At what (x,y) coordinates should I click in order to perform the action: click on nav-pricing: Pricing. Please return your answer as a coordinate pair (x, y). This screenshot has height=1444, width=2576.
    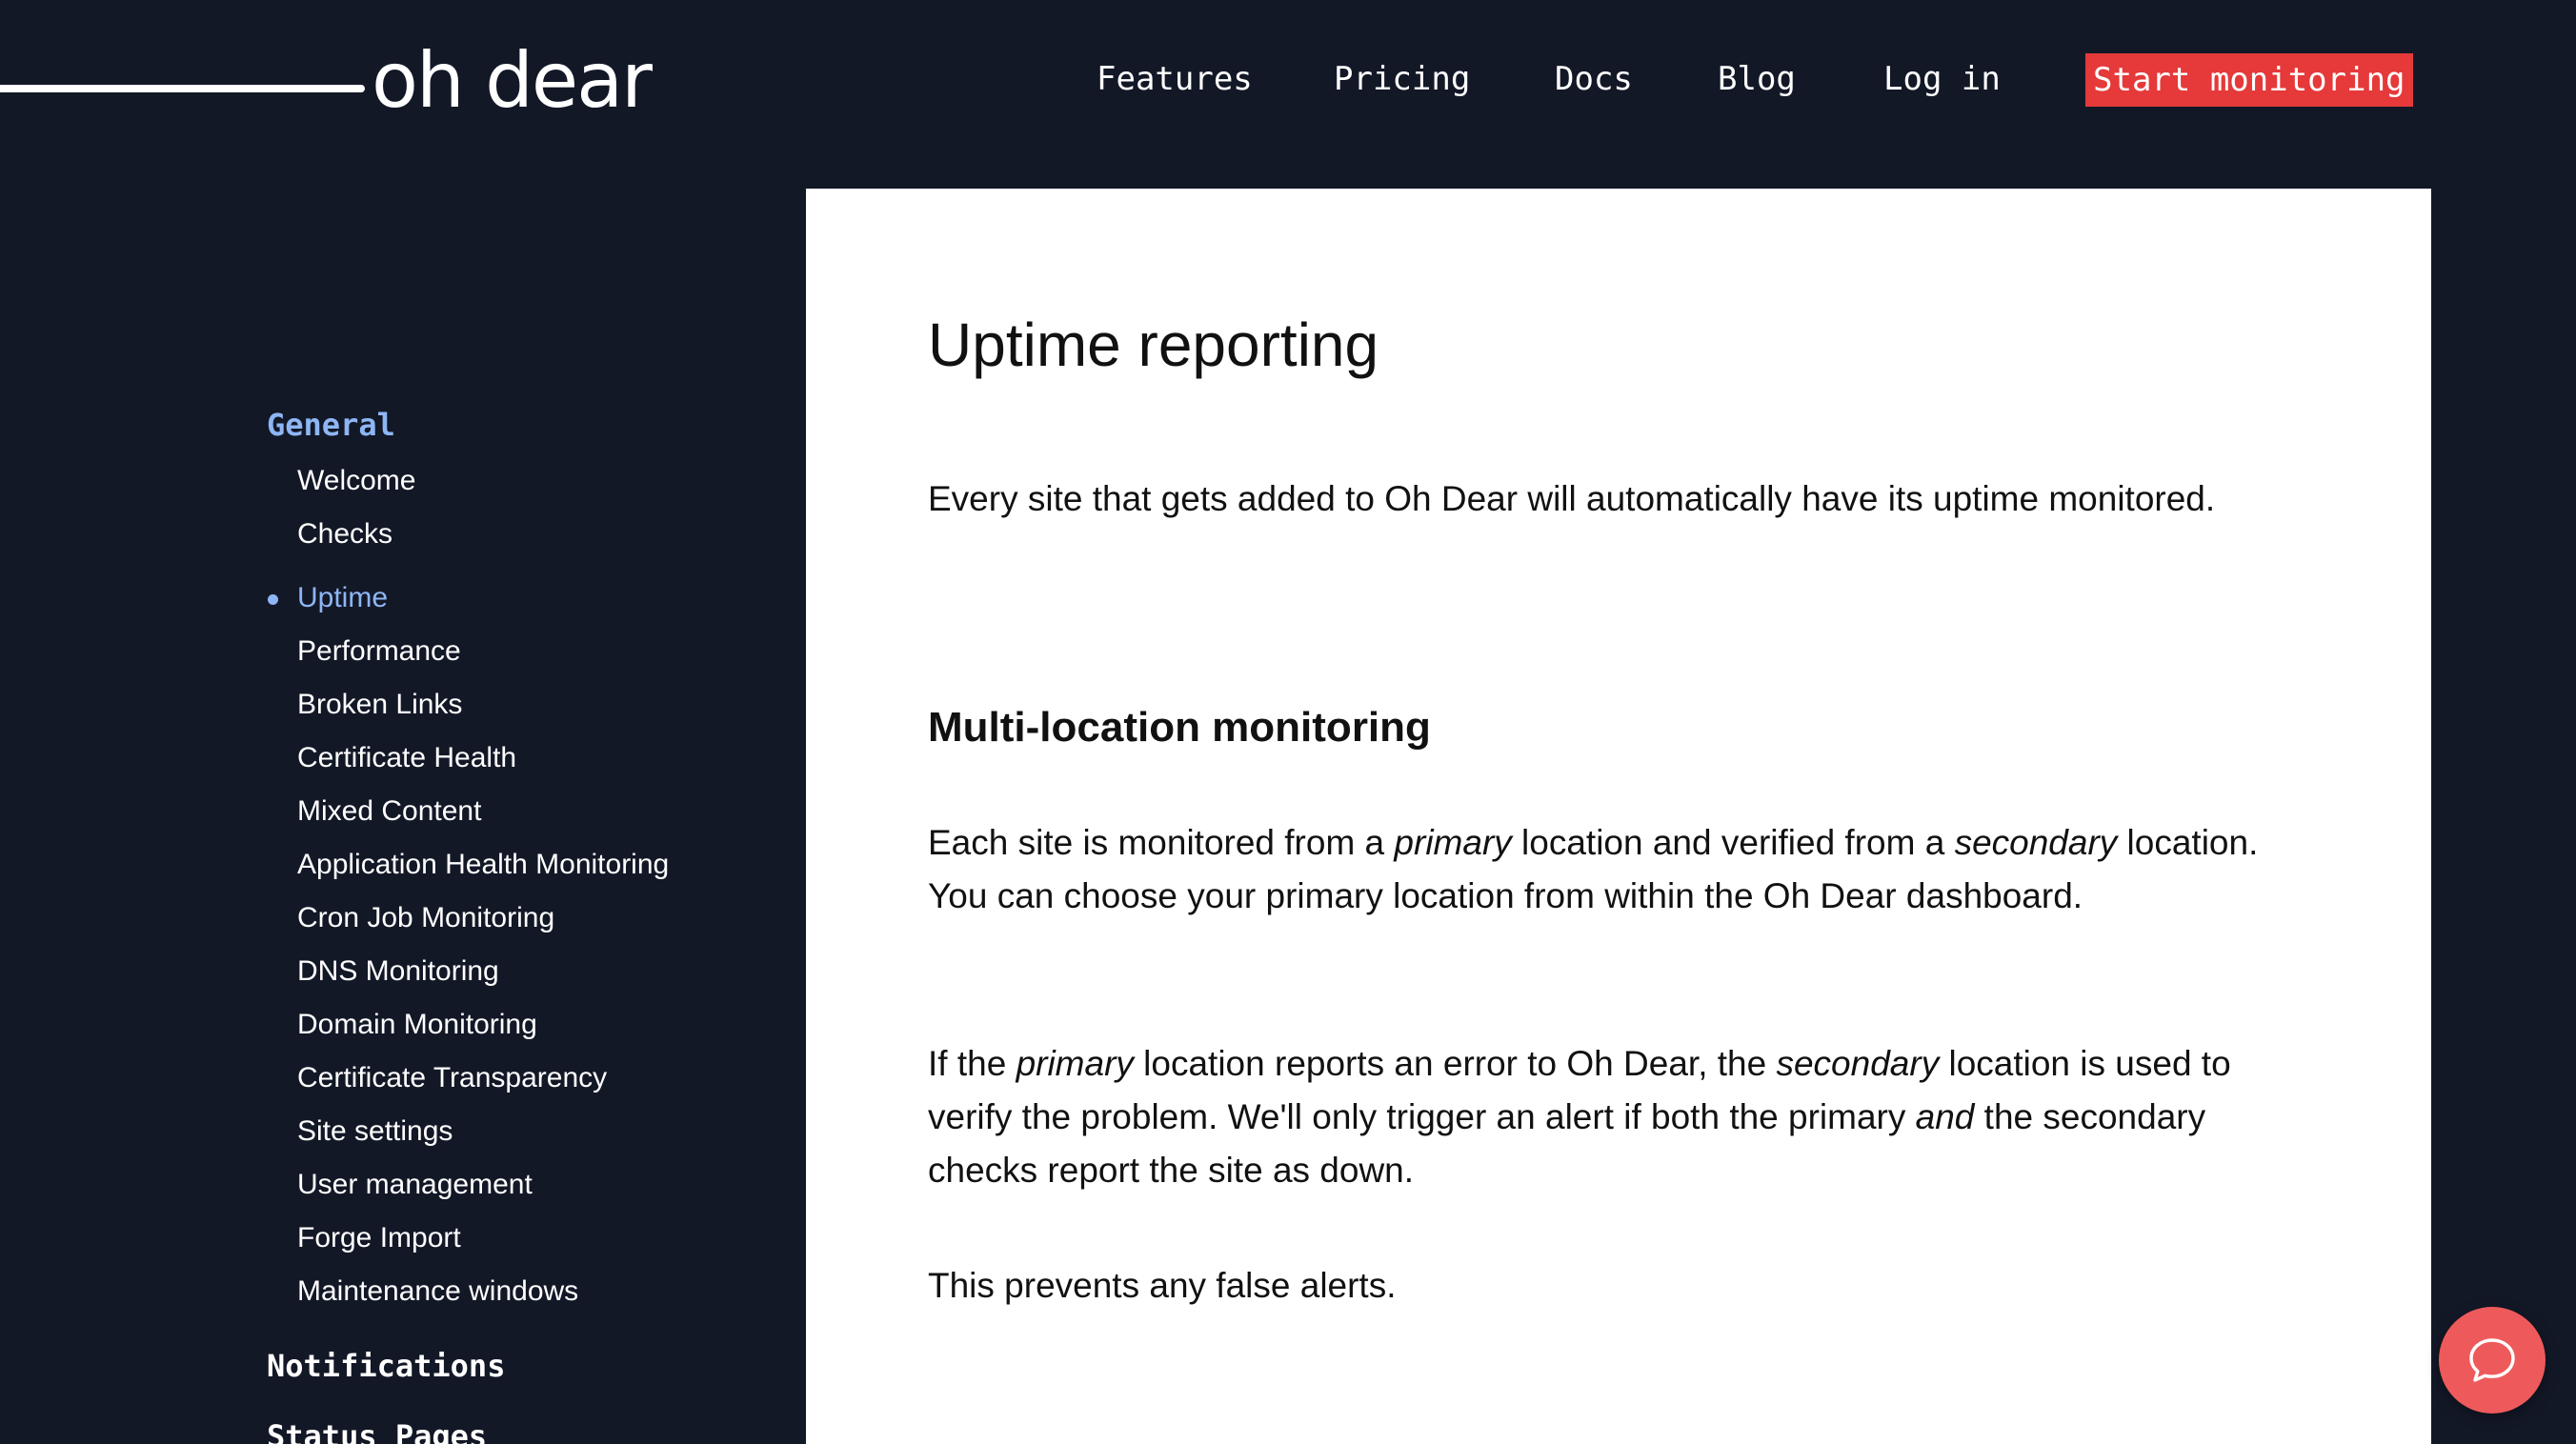
    Looking at the image, I should click on (1402, 79).